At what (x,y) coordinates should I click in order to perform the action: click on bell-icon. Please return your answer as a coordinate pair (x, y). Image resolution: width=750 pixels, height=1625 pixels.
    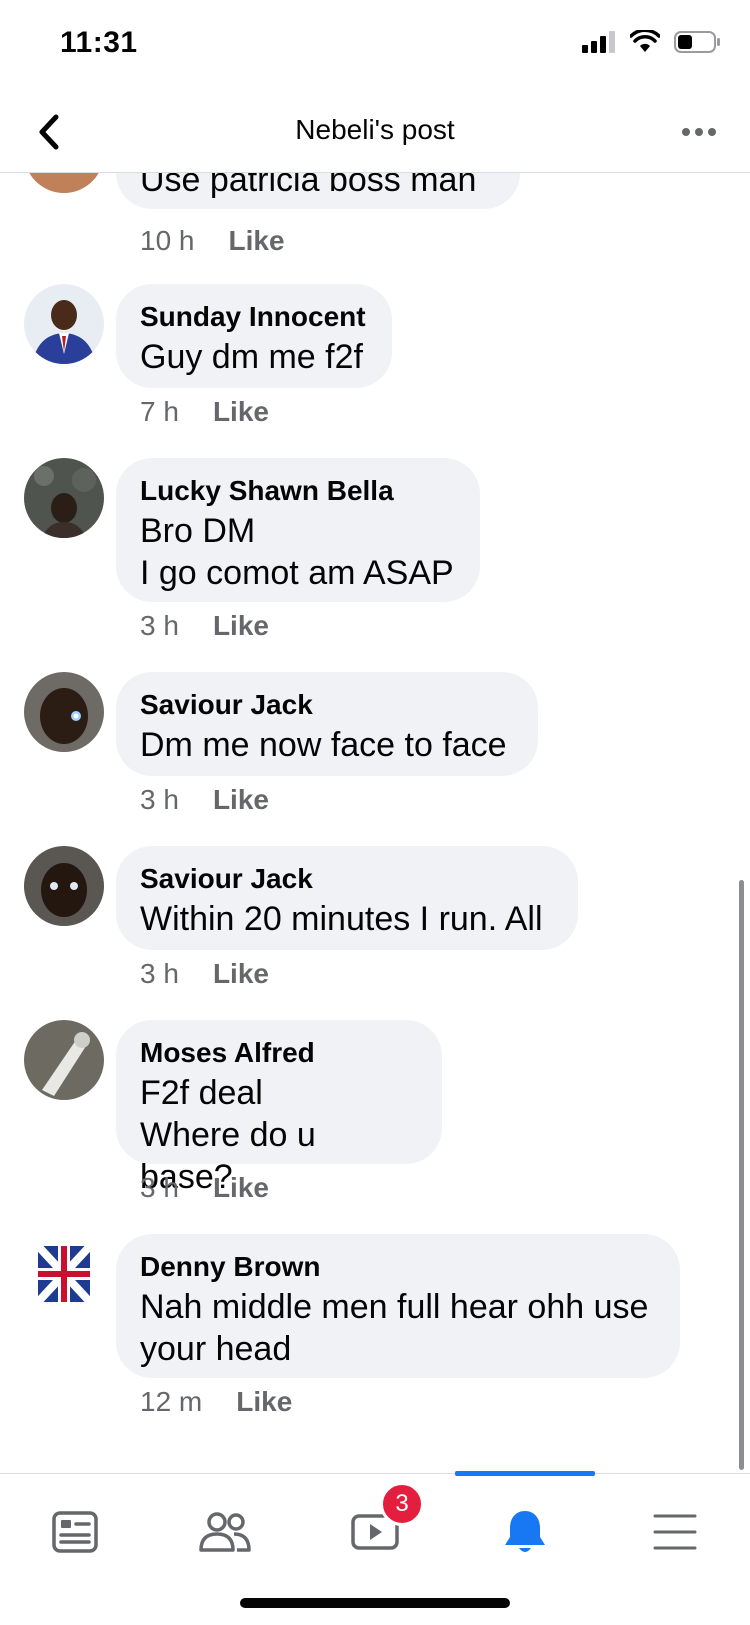
    Looking at the image, I should click on (525, 1531).